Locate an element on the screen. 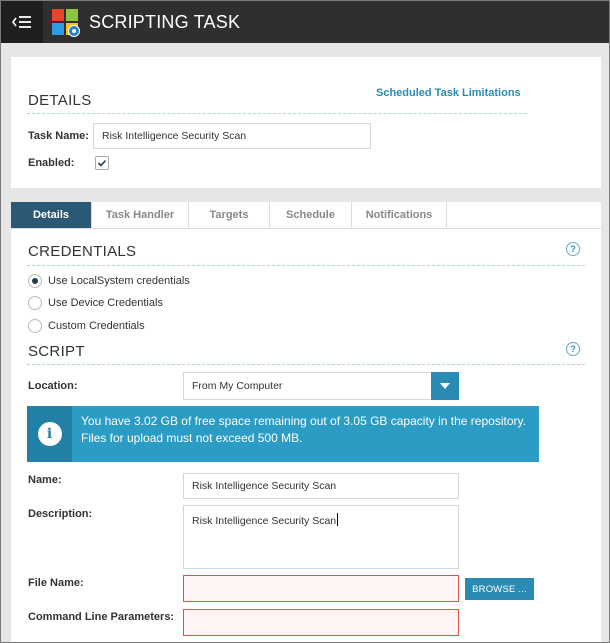 The image size is (610, 643). details-heading: DETAILS is located at coordinates (60, 100).